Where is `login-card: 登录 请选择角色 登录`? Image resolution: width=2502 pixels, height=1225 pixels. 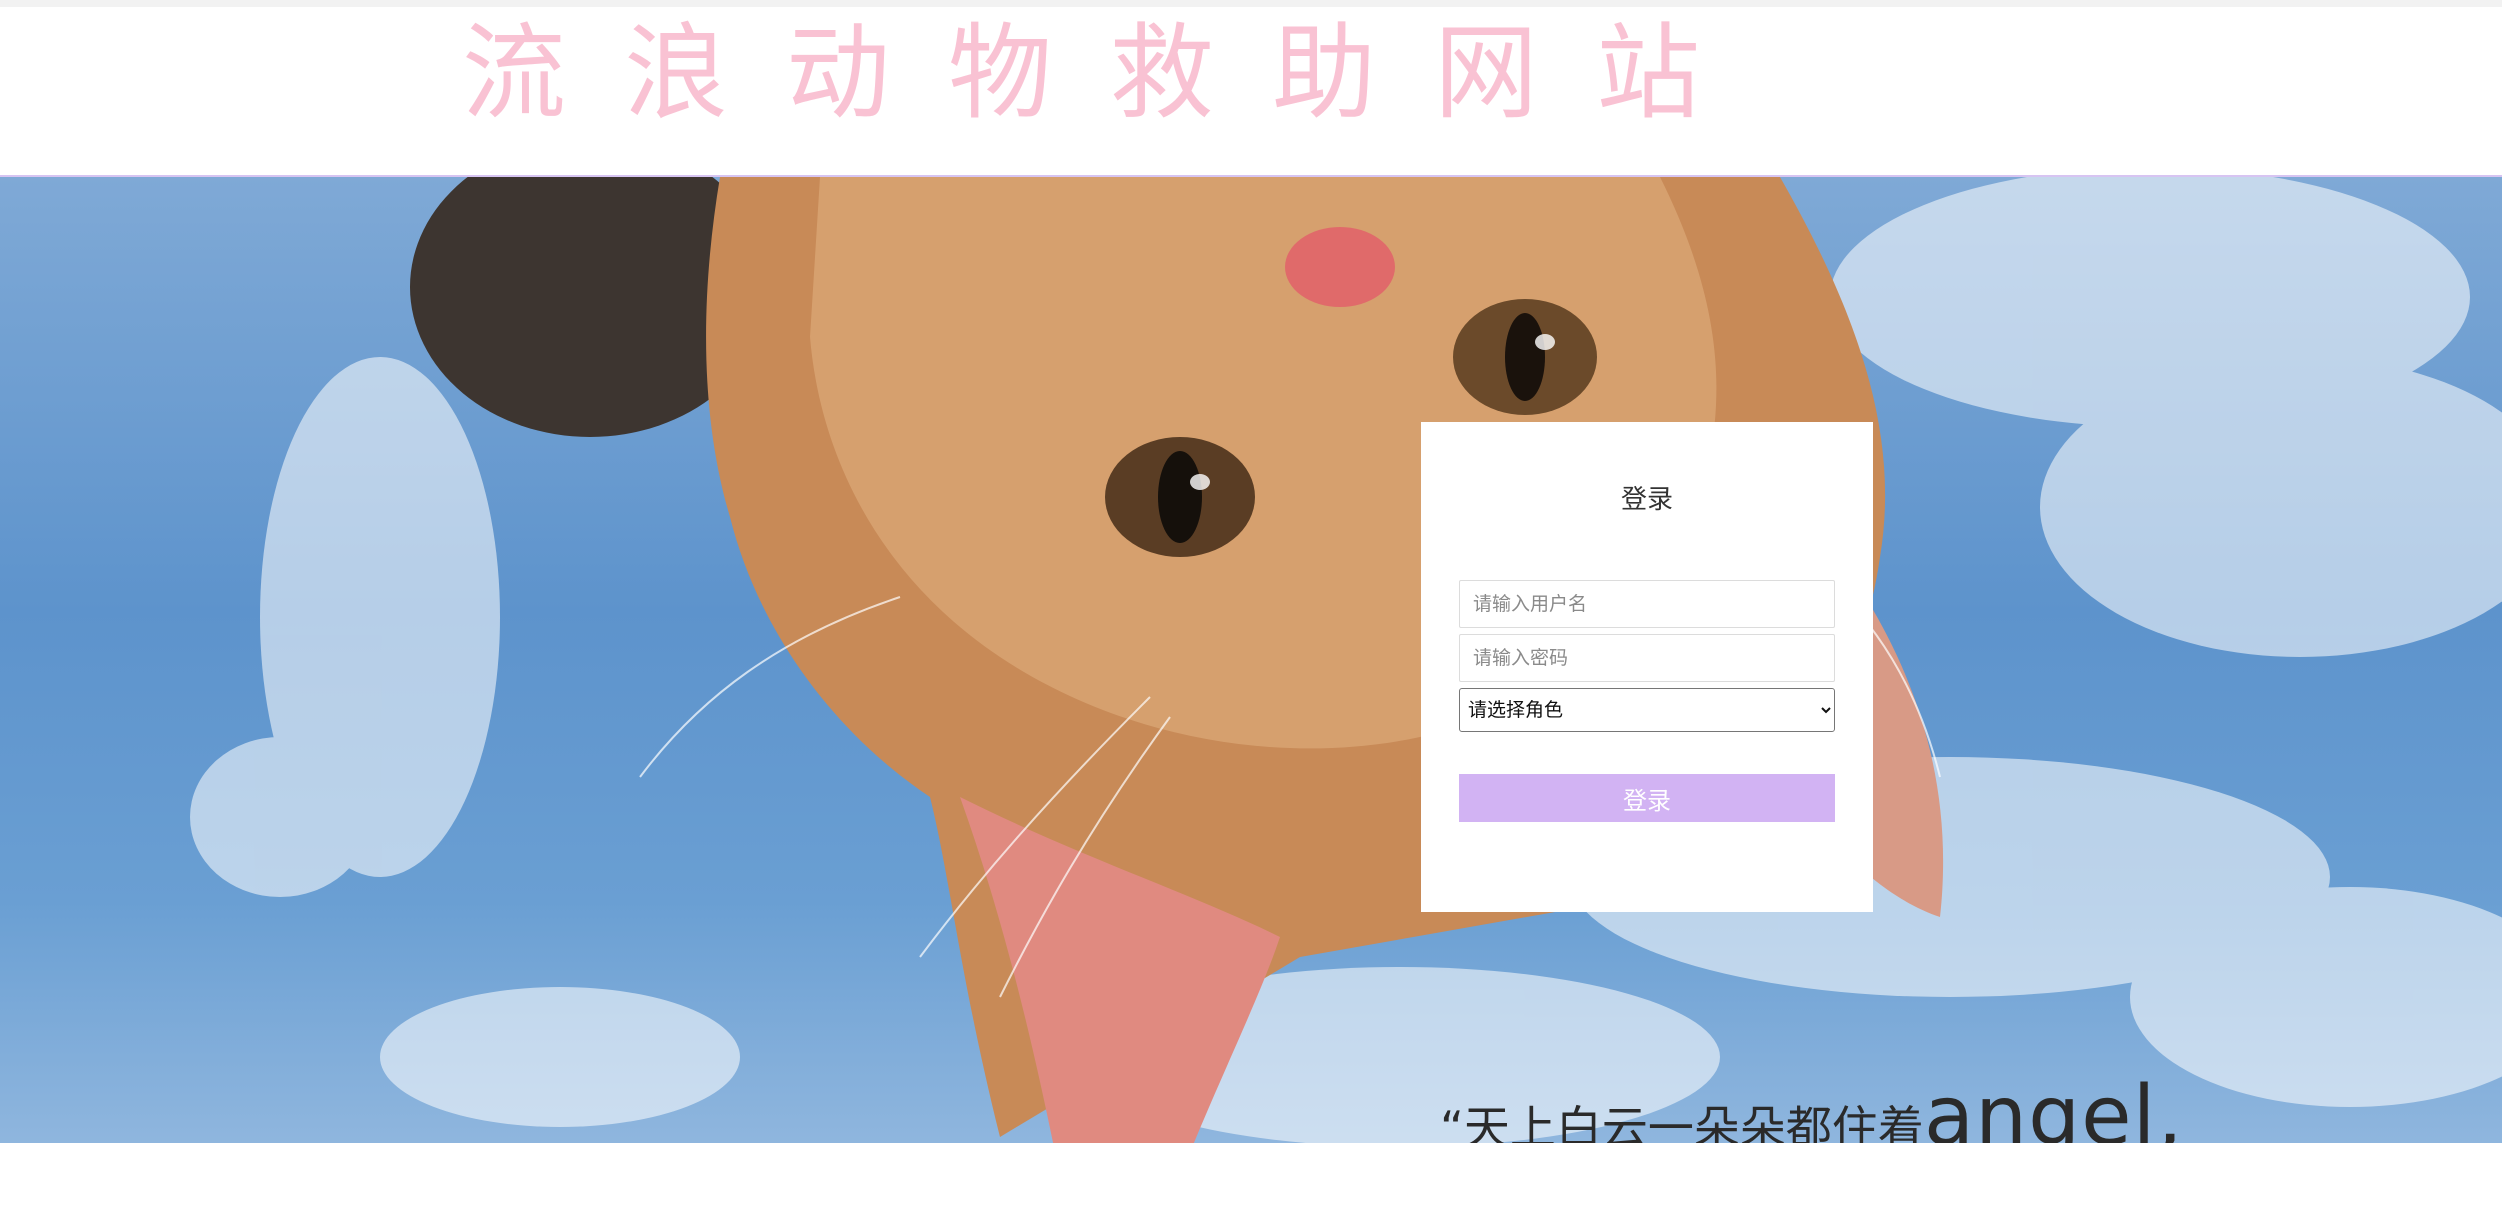 login-card: 登录 请选择角色 登录 is located at coordinates (1647, 667).